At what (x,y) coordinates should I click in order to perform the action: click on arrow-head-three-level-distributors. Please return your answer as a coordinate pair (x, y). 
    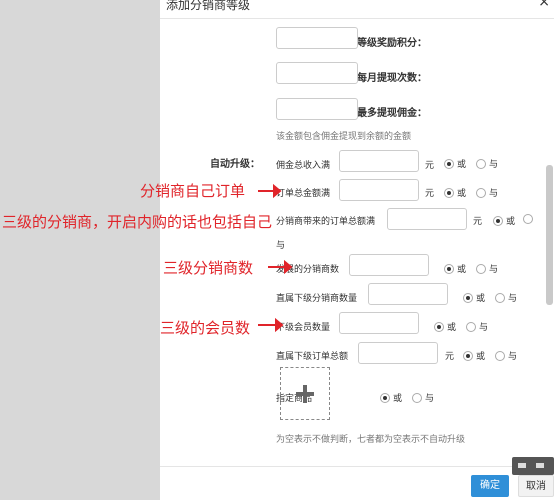
    Looking at the image, I should click on (288, 267).